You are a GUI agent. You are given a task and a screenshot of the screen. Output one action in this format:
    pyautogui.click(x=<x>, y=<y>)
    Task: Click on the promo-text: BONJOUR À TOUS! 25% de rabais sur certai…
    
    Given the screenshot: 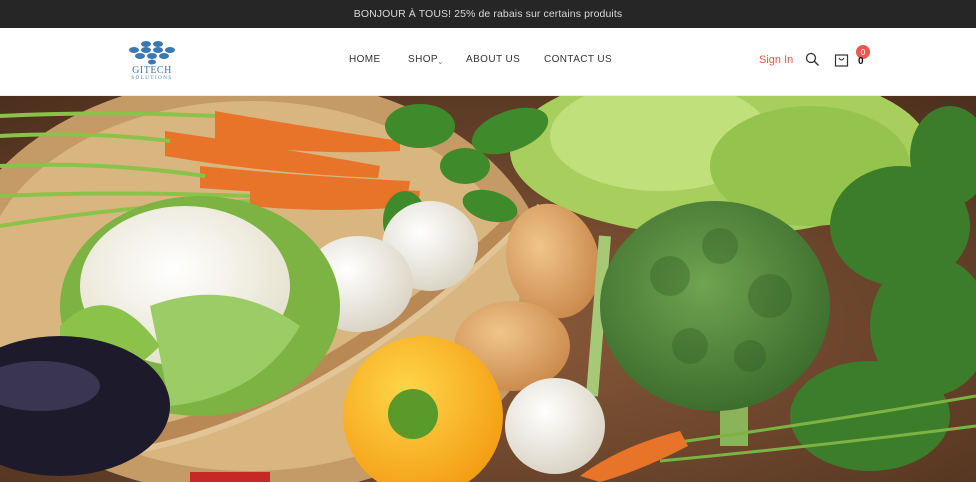 What is the action you would take?
    pyautogui.click(x=488, y=14)
    